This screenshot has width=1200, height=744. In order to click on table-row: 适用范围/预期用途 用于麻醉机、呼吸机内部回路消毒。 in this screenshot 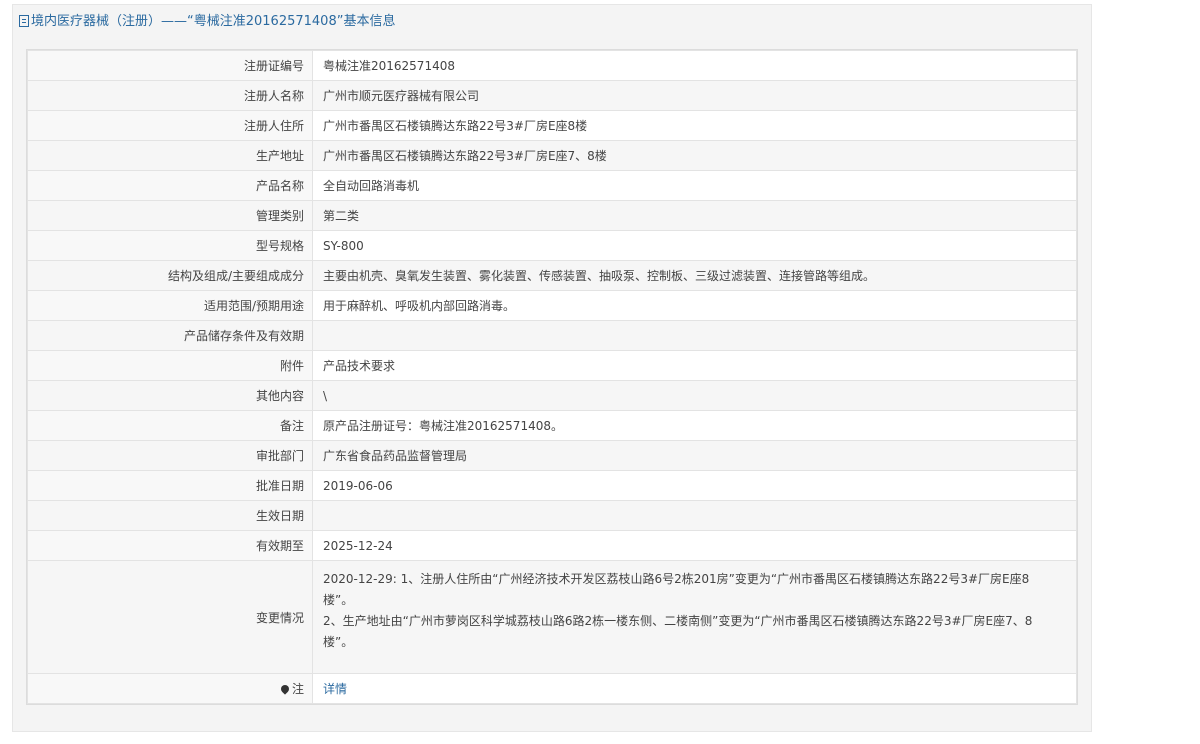, I will do `click(552, 305)`.